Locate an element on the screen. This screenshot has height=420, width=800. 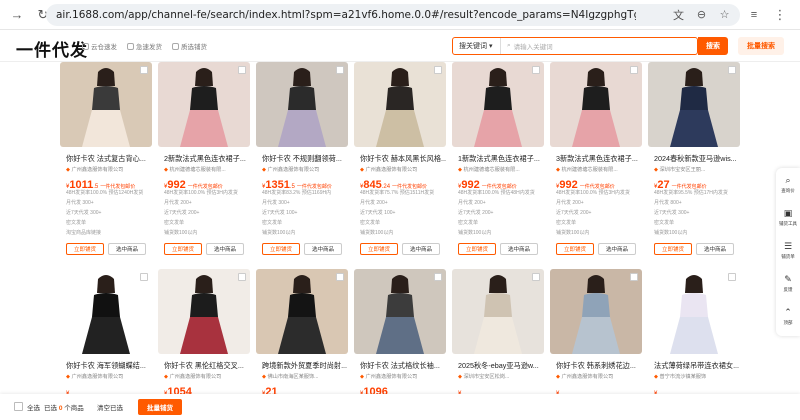
translate-icon: 文 is located at coordinates (678, 14).